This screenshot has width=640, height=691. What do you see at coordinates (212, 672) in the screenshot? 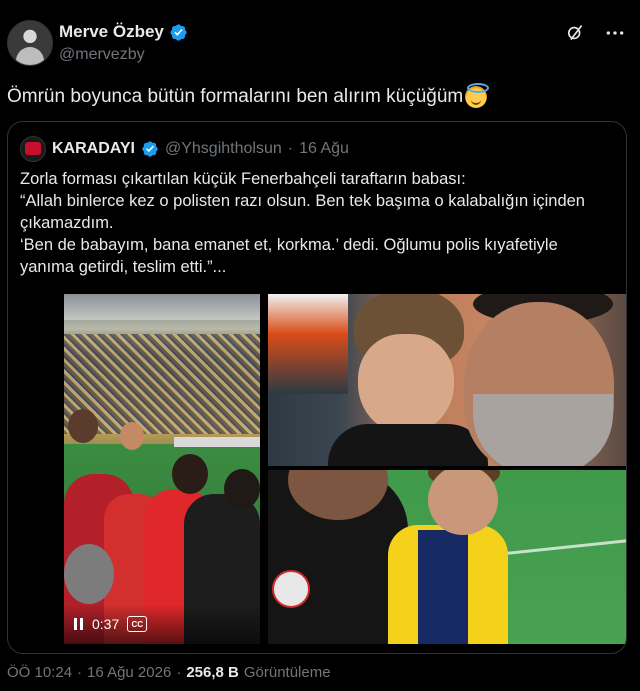
I see `views-count: 256,8 B` at bounding box center [212, 672].